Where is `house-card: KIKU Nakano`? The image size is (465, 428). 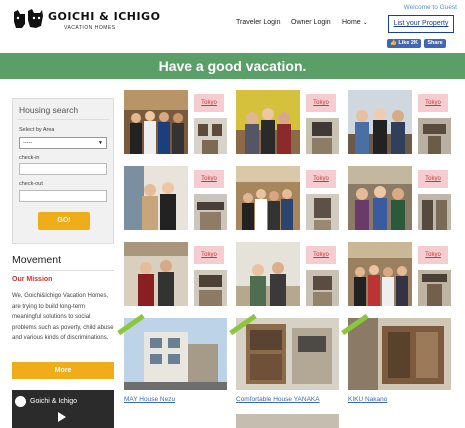 house-card: KIKU Nakano is located at coordinates (396, 370).